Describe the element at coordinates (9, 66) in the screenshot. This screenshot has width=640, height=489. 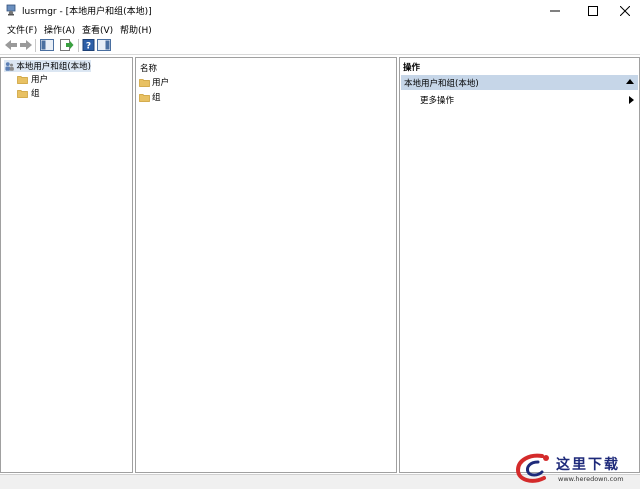
I see `users-group-icon` at that location.